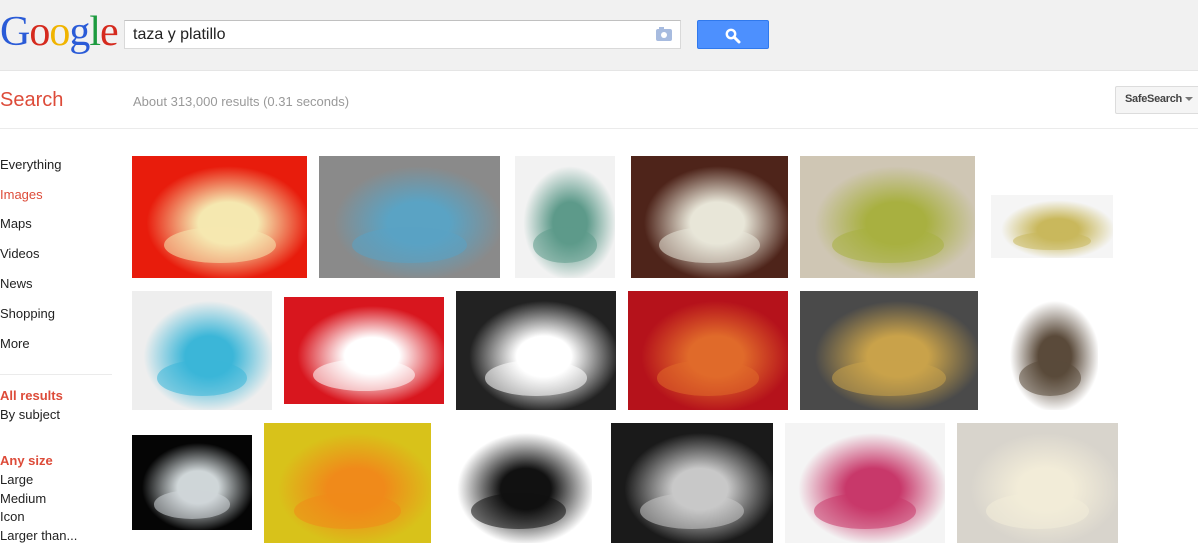 The height and width of the screenshot is (545, 1198). I want to click on result-stats: About 313,000 results (0.31 seconds), so click(241, 101).